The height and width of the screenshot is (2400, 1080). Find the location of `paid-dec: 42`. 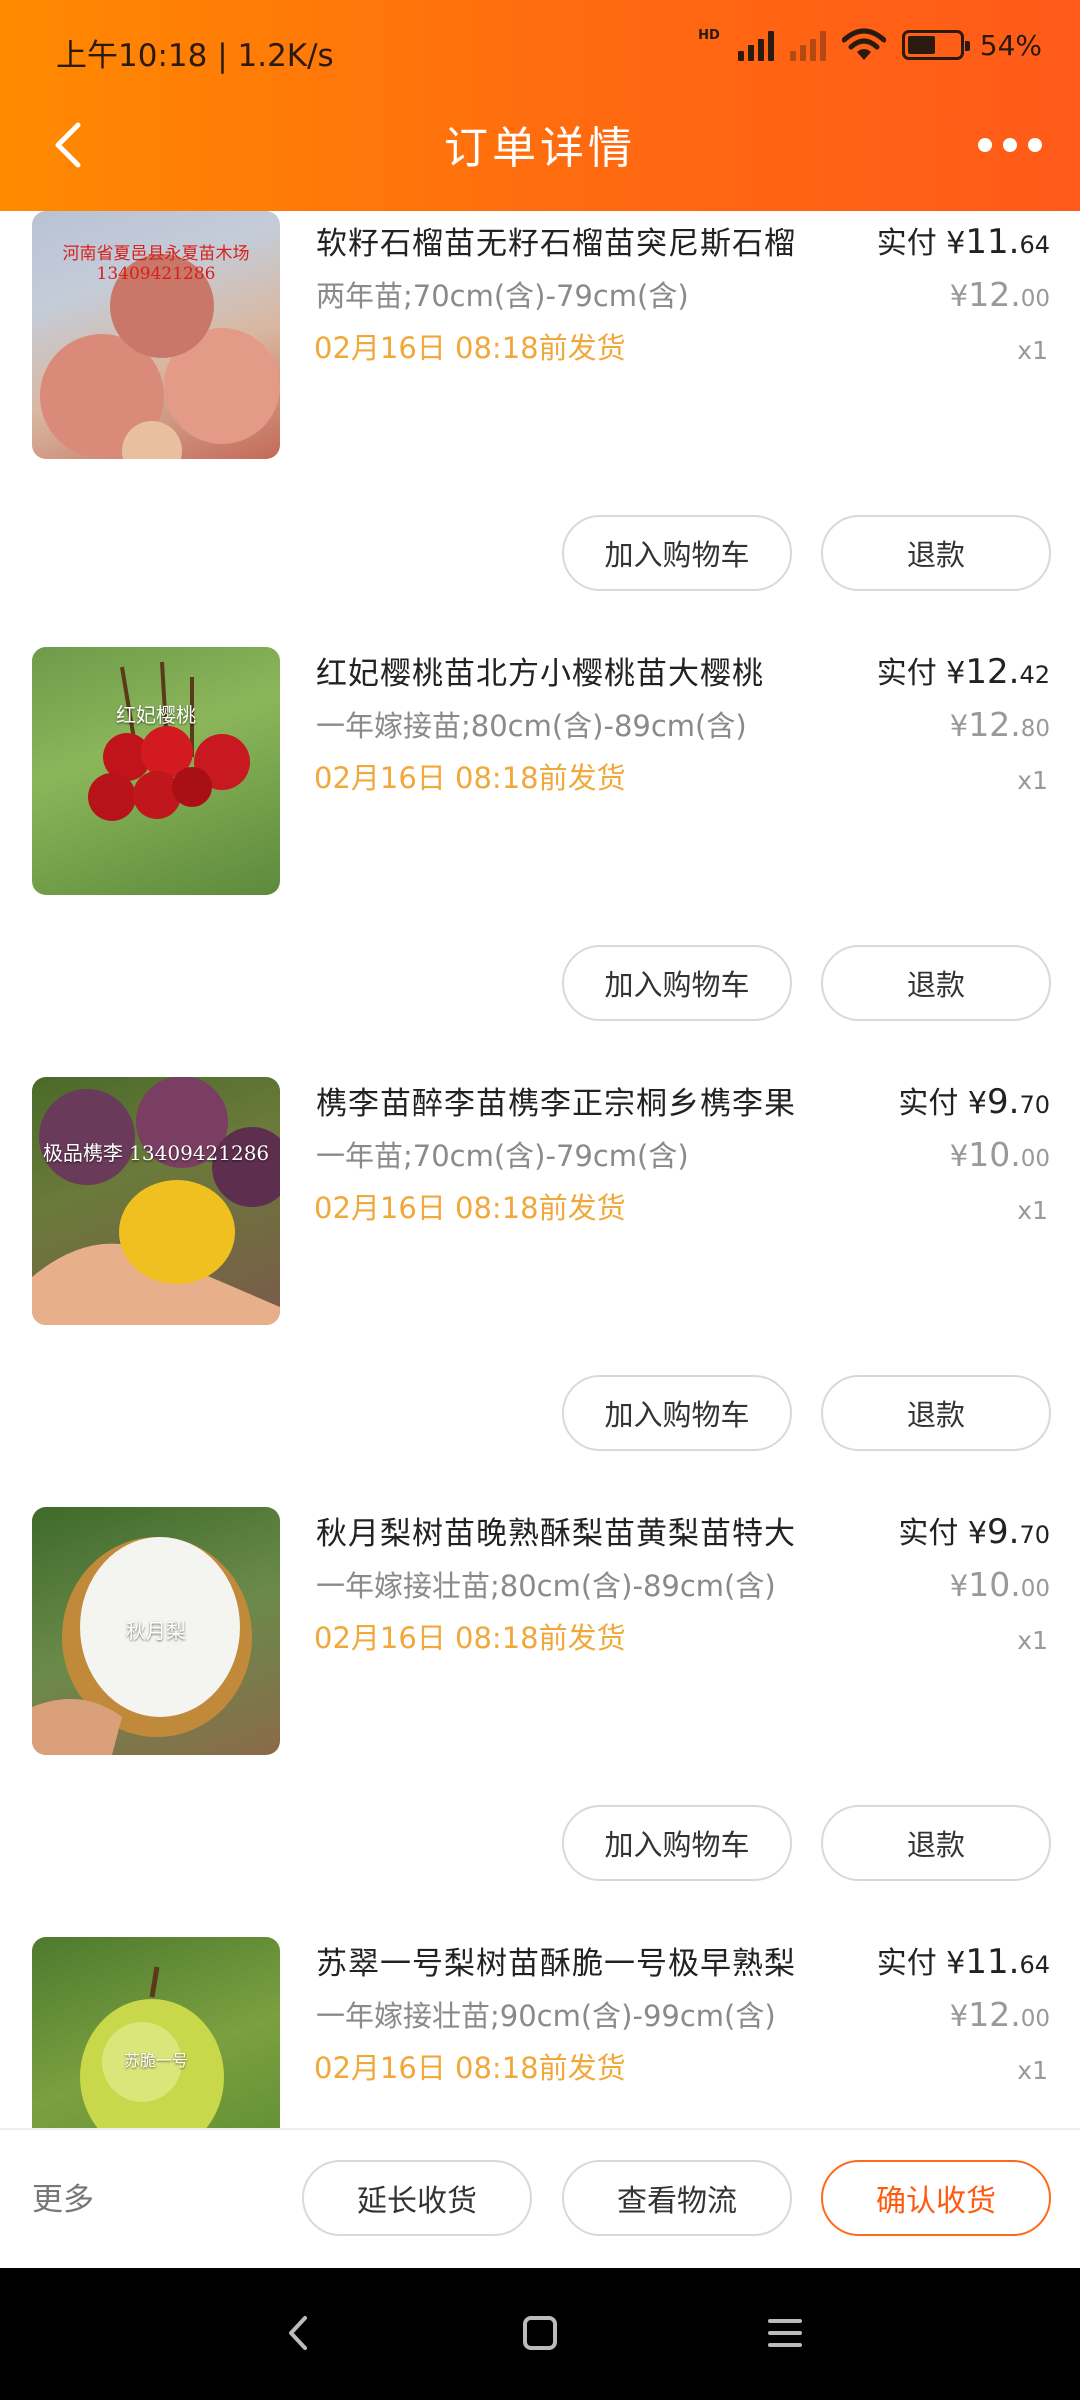

paid-dec: 42 is located at coordinates (1034, 675).